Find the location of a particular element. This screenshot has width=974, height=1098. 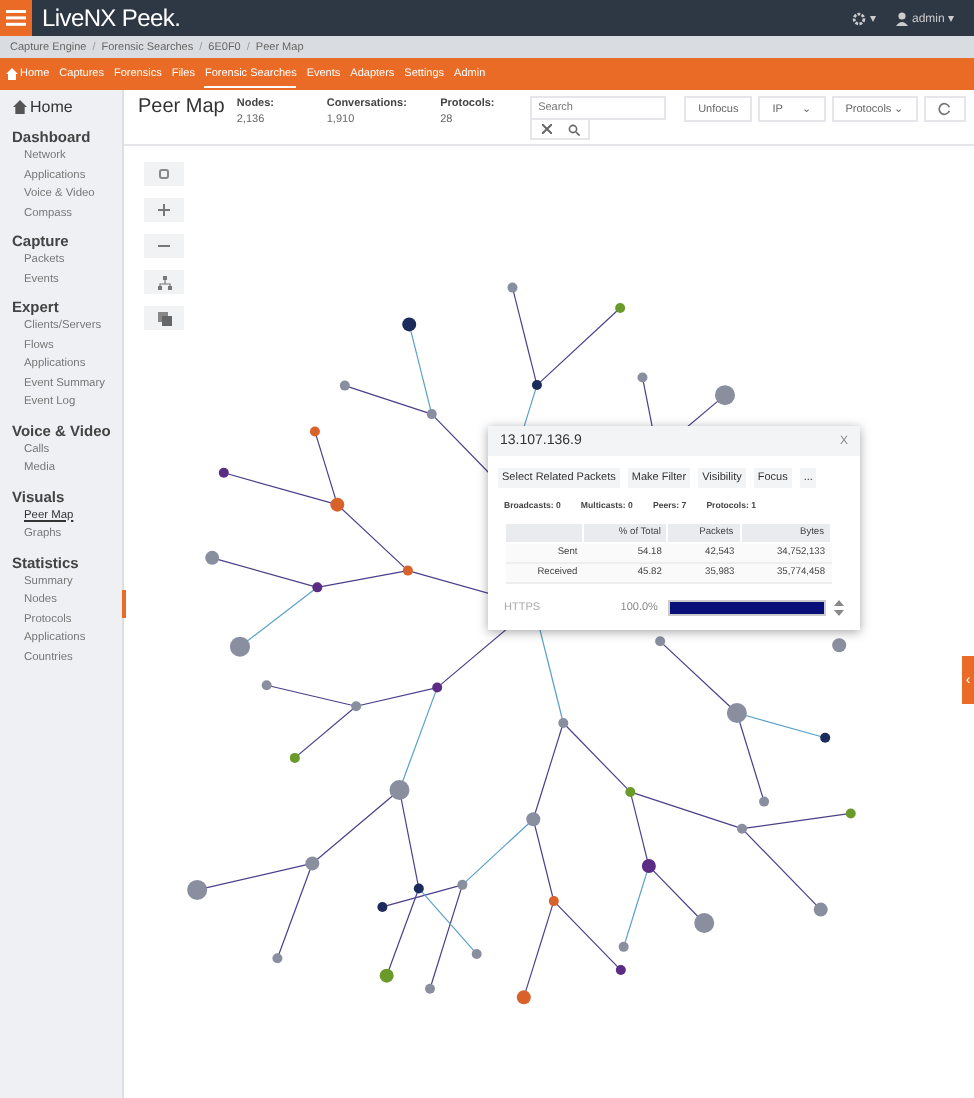

page-title: Peer Map is located at coordinates (181, 107).